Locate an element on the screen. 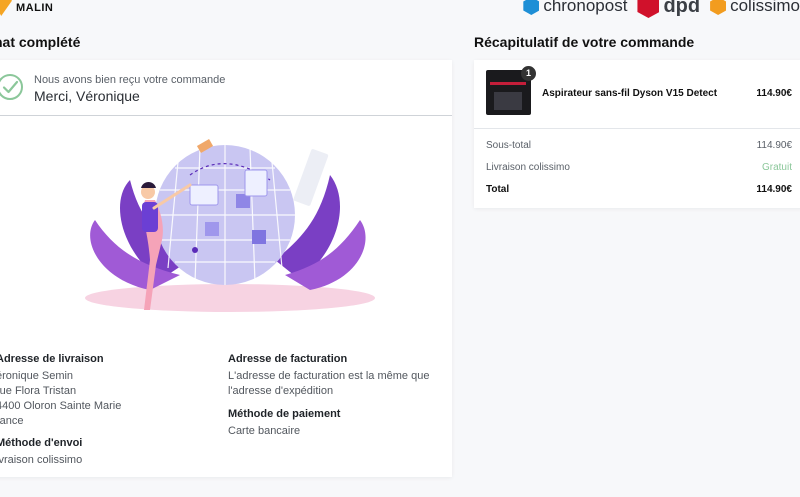  carrier-logos: chronopost dpd colissimo is located at coordinates (661, 9).